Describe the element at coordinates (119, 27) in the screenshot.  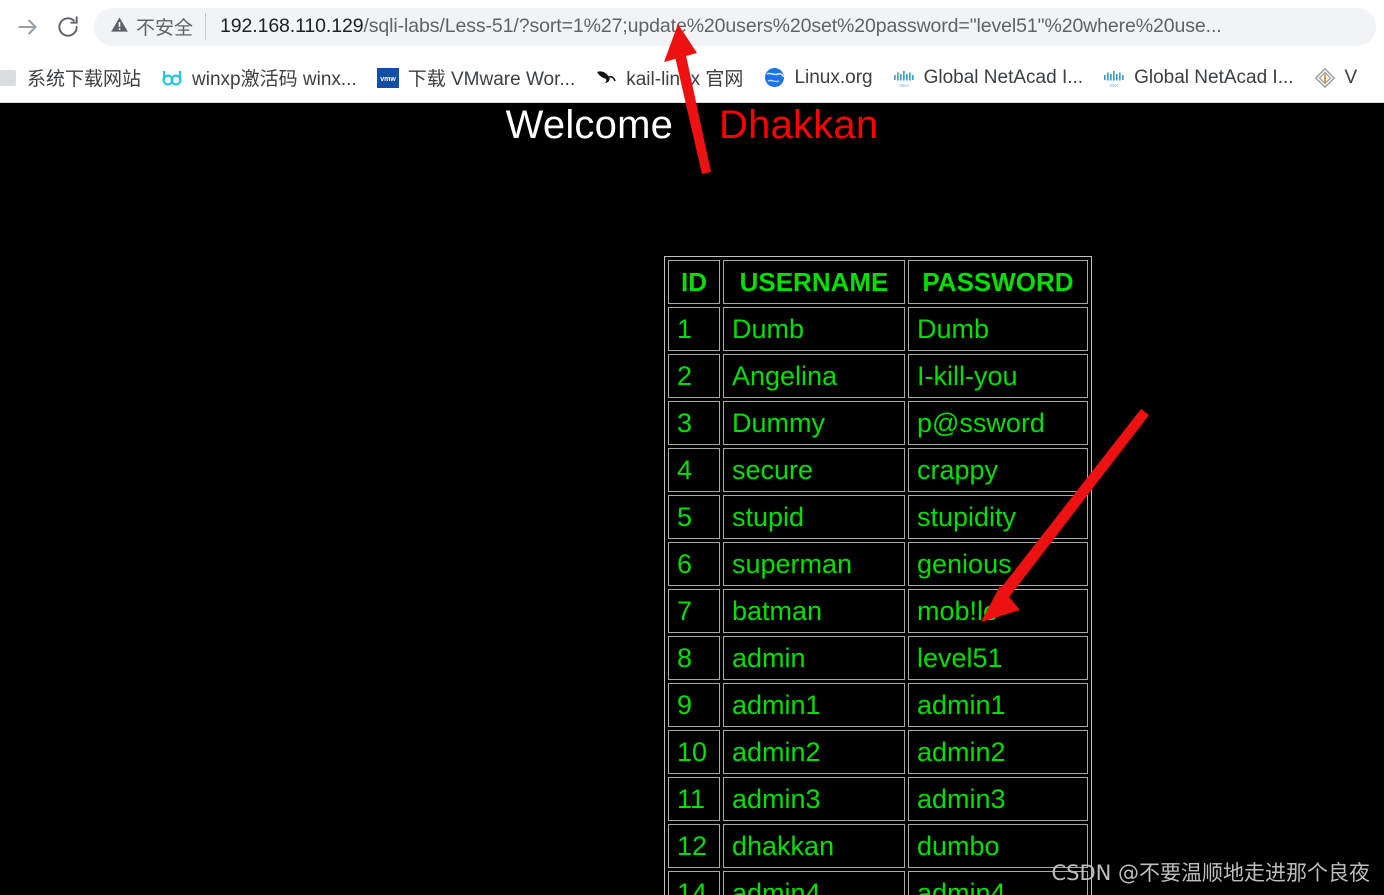
I see `warning-triangle-icon` at that location.